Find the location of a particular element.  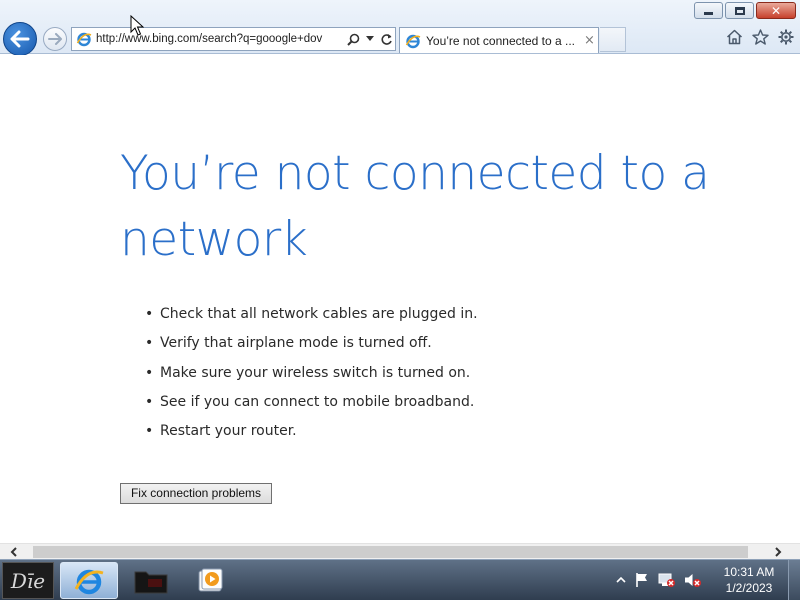

restore-button is located at coordinates (739, 10).